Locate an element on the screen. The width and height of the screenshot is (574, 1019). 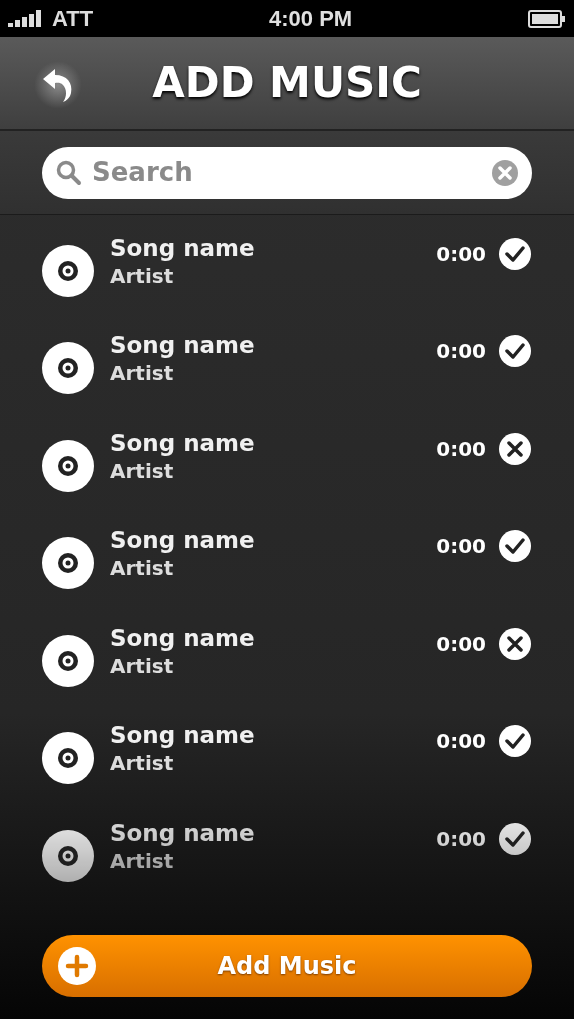
search-bar: Search is located at coordinates (287, 172).